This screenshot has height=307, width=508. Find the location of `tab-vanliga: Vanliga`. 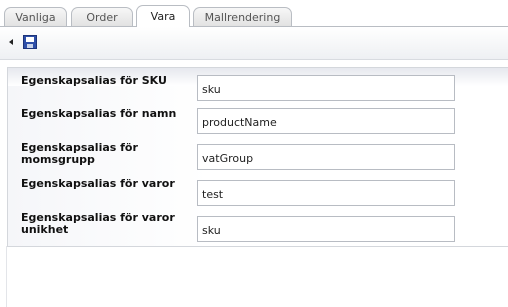

tab-vanliga: Vanliga is located at coordinates (35, 16).